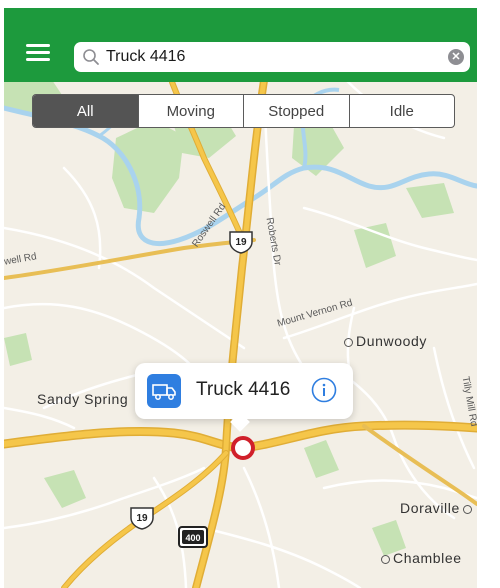  I want to click on us19-shield-icon: 19, so click(241, 242).